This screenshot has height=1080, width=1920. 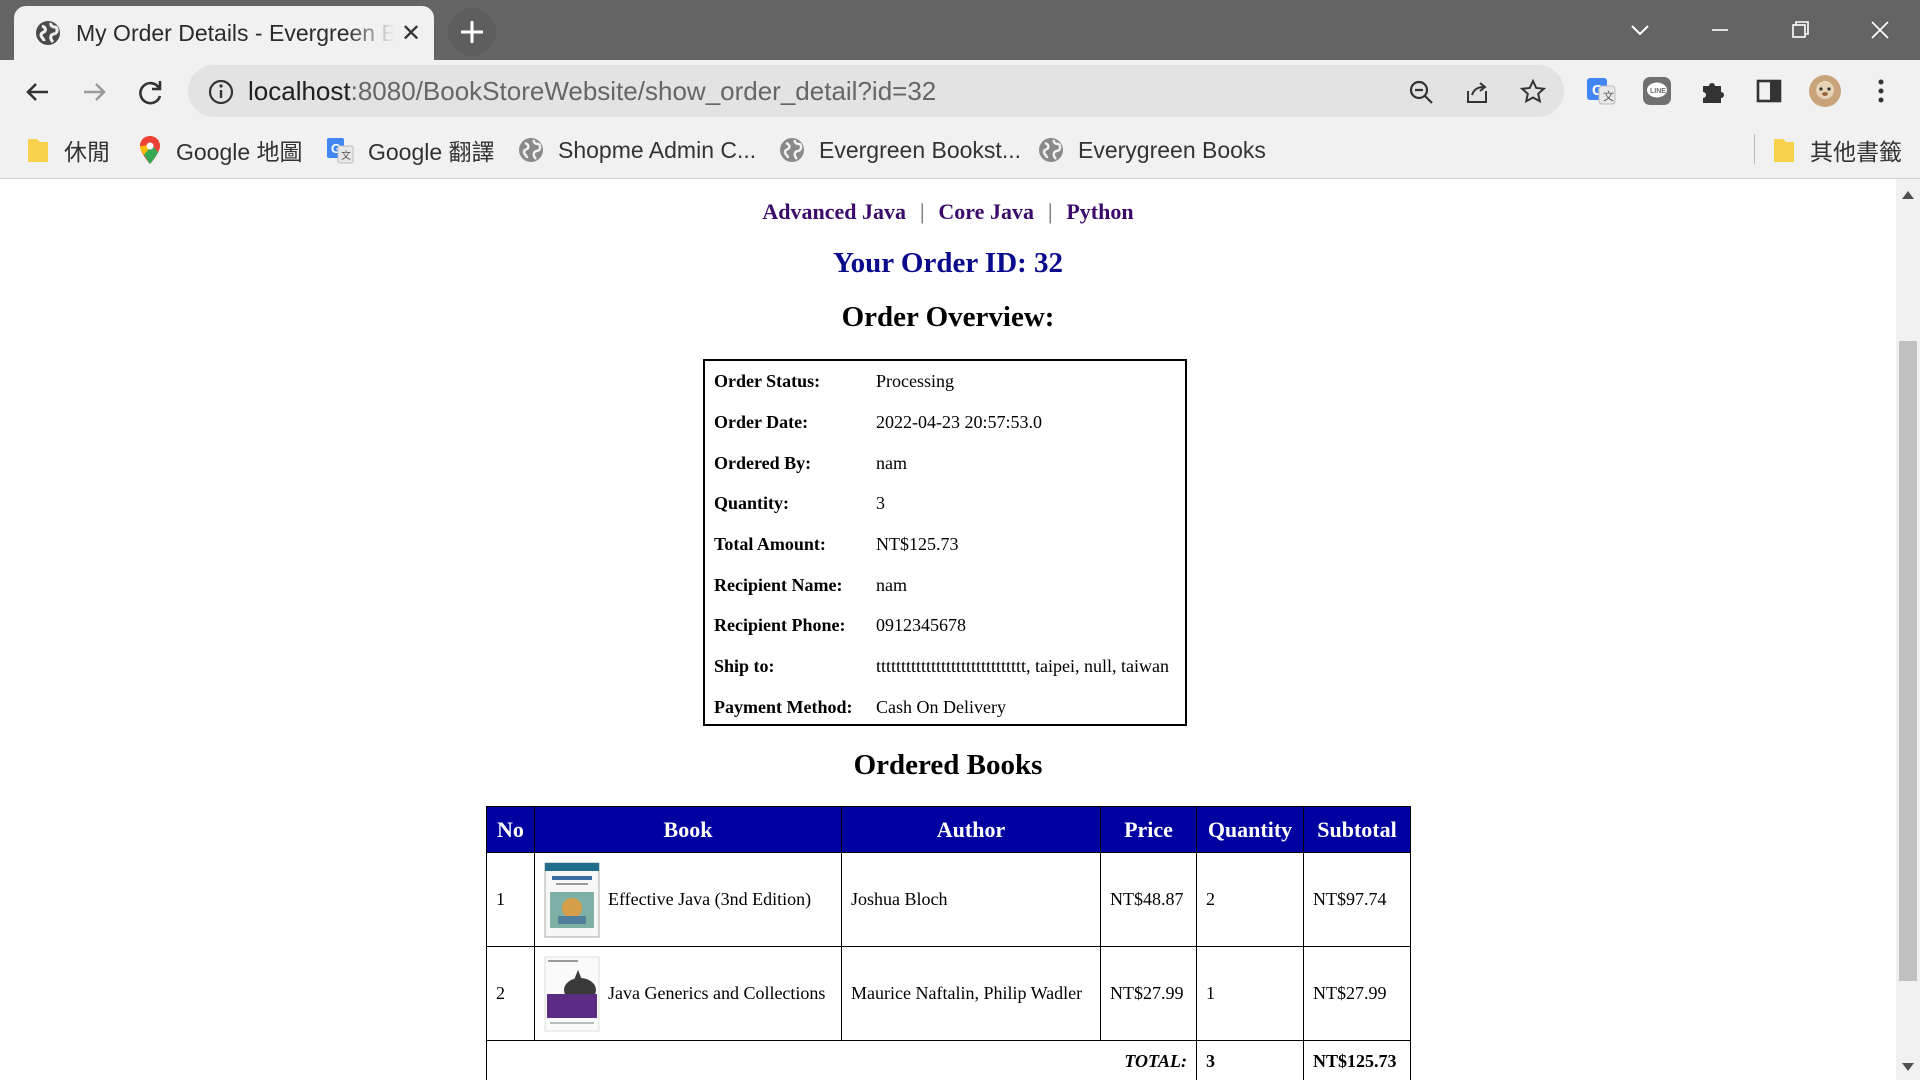 I want to click on site-info-icon, so click(x=221, y=92).